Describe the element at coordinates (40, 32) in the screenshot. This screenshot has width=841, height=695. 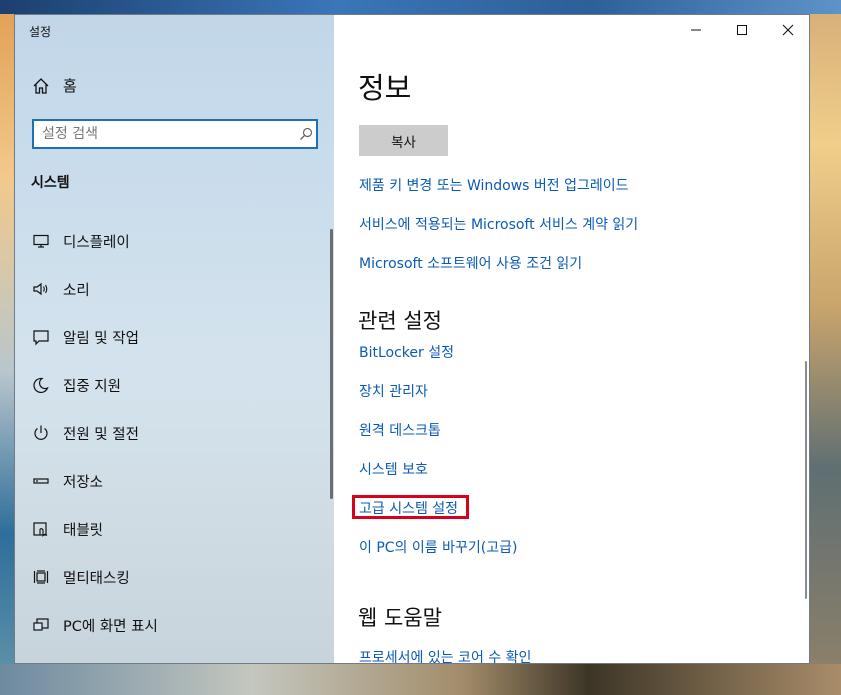
I see `window-title: 설정` at that location.